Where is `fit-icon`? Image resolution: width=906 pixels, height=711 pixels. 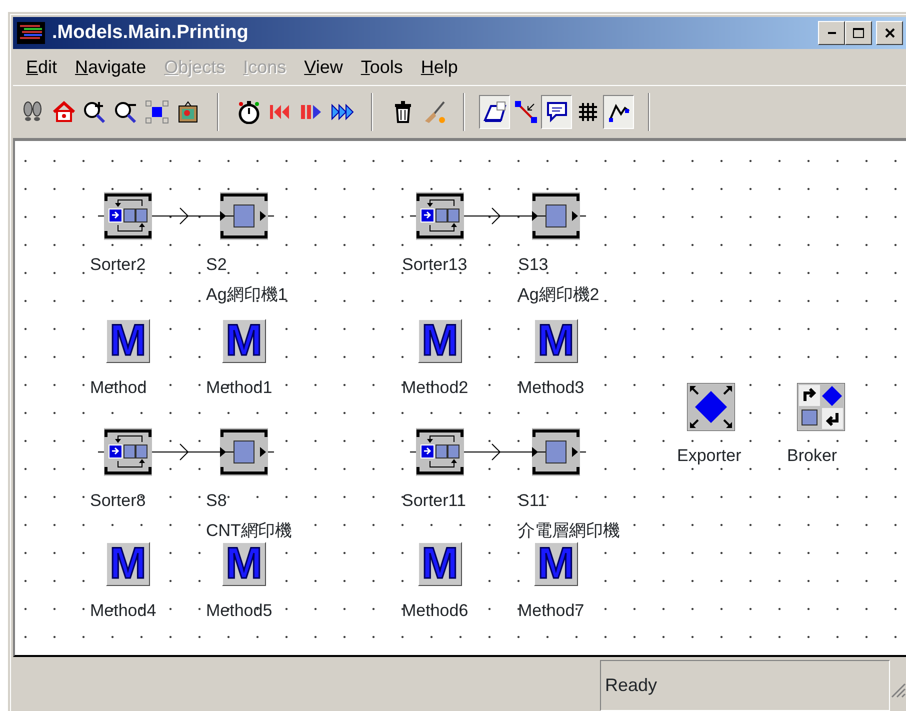
fit-icon is located at coordinates (156, 112).